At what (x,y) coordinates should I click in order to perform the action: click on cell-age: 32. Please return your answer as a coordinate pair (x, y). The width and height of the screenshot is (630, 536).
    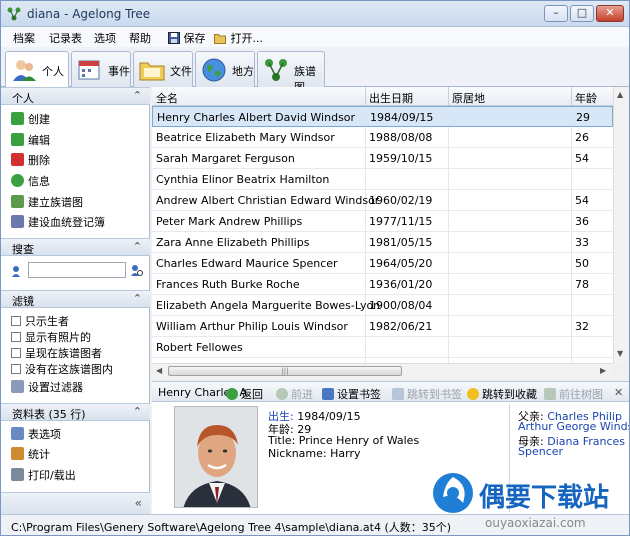
    Looking at the image, I should click on (582, 326).